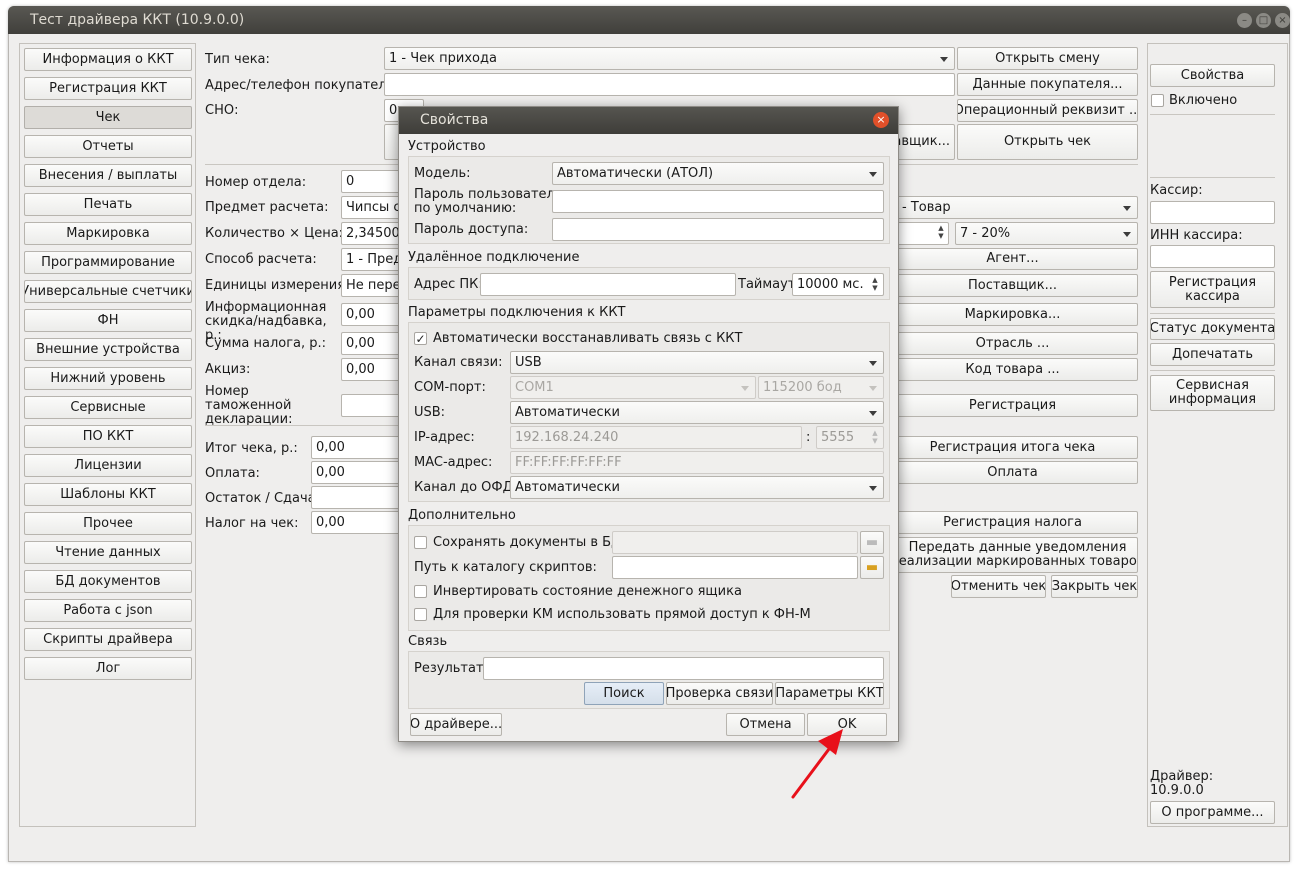 The height and width of the screenshot is (871, 1298). Describe the element at coordinates (137, 20) in the screenshot. I see `window-title: Тест драйвера ККТ (10.9.0.0)` at that location.